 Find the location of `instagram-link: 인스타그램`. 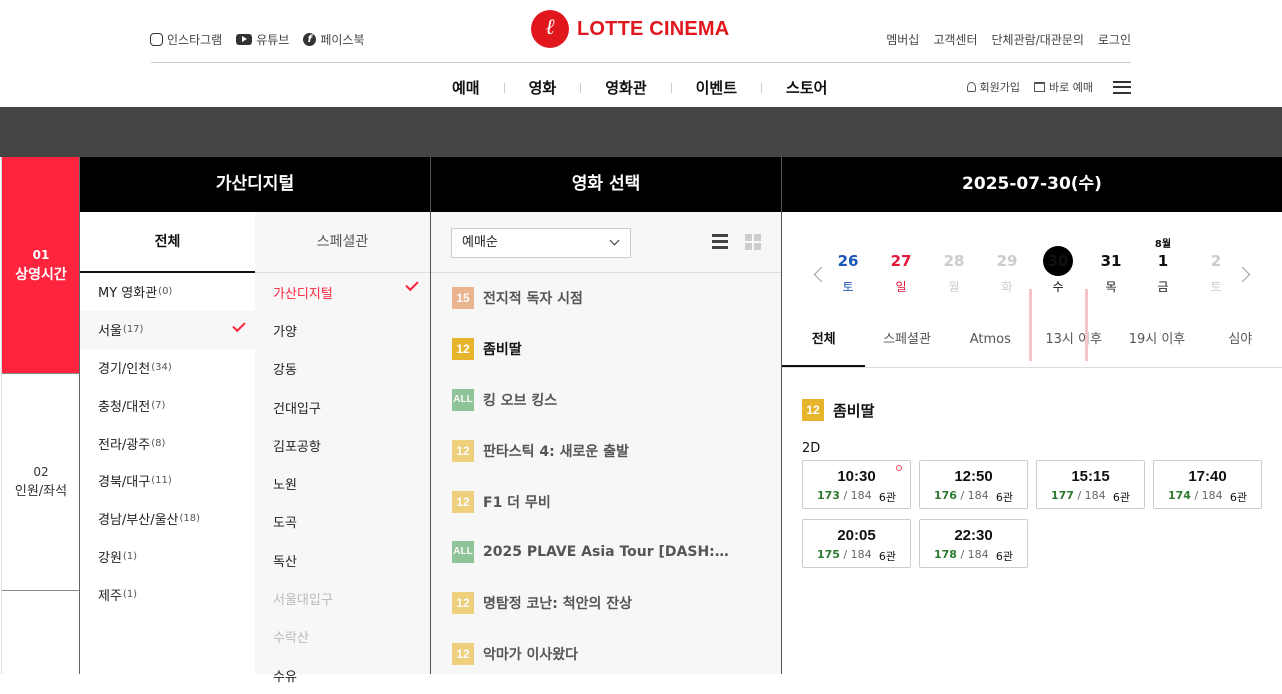

instagram-link: 인스타그램 is located at coordinates (186, 39).